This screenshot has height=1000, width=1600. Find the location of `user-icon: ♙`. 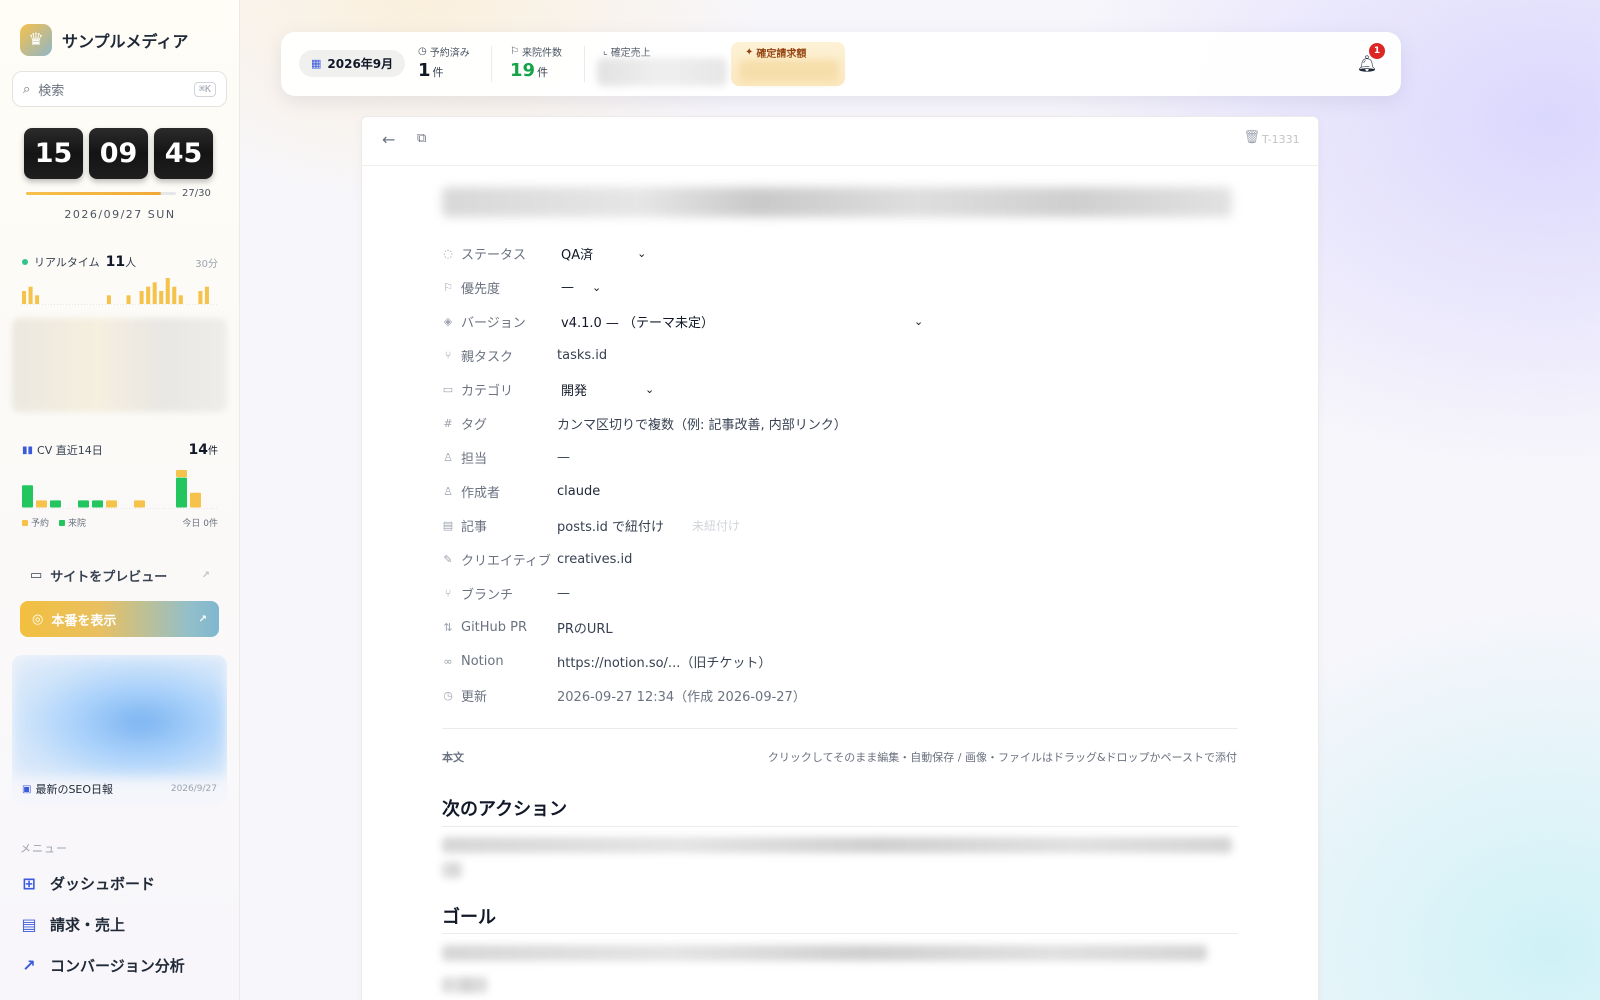

user-icon: ♙ is located at coordinates (448, 457).